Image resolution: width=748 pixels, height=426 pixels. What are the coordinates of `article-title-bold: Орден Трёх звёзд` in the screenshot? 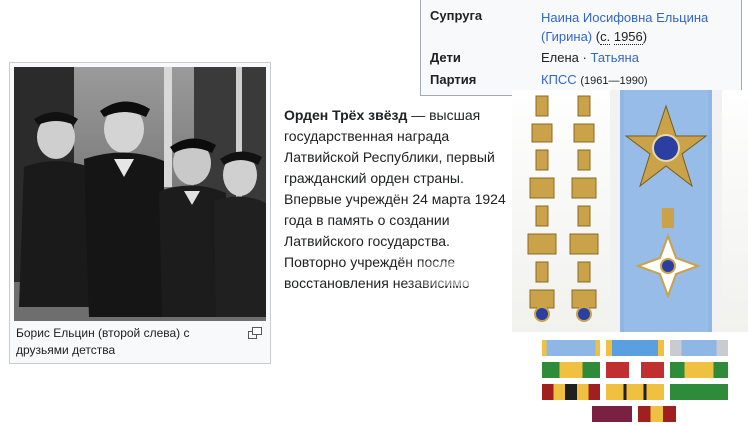 It's located at (346, 115).